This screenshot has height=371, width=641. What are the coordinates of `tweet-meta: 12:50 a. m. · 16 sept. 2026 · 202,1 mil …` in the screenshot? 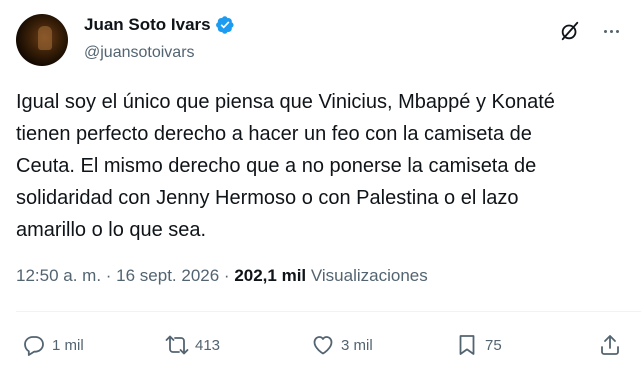 It's located at (222, 276).